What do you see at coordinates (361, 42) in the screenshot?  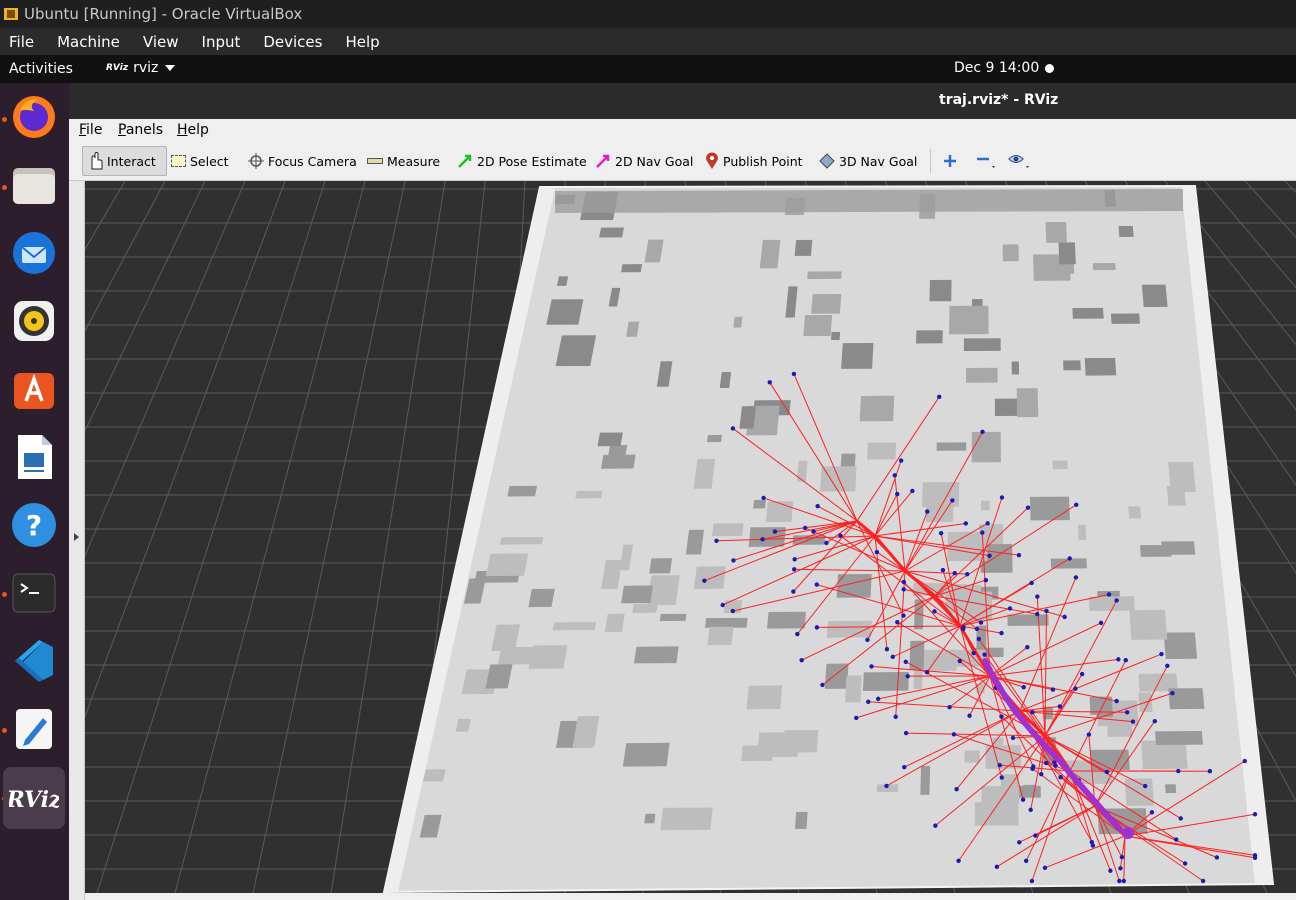 I see `host-menu-help: Help` at bounding box center [361, 42].